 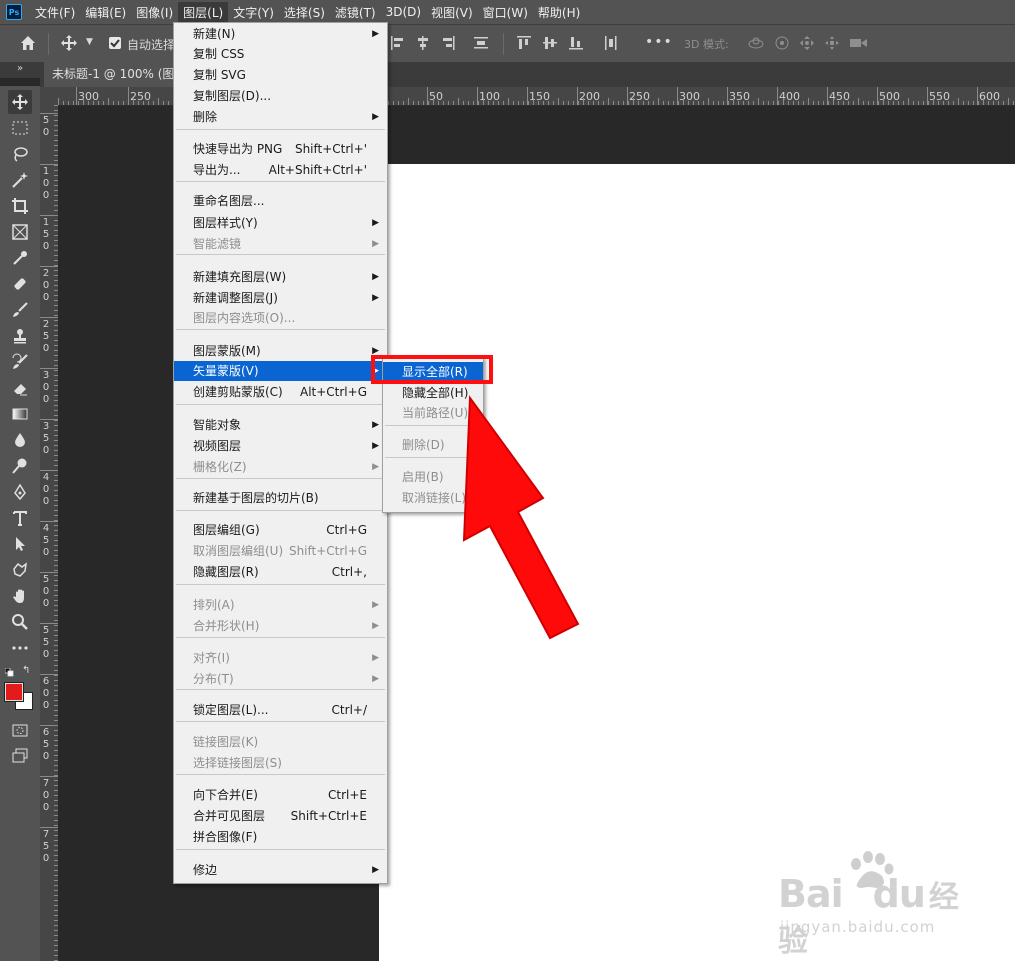 I want to click on path-selection-icon, so click(x=20, y=544).